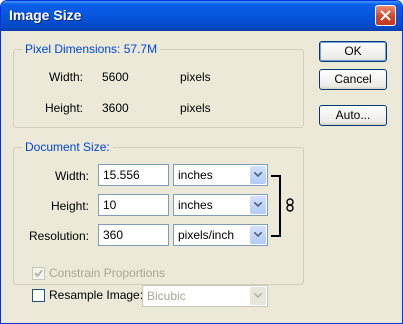  I want to click on doc-height-unit-dropdown, so click(258, 205).